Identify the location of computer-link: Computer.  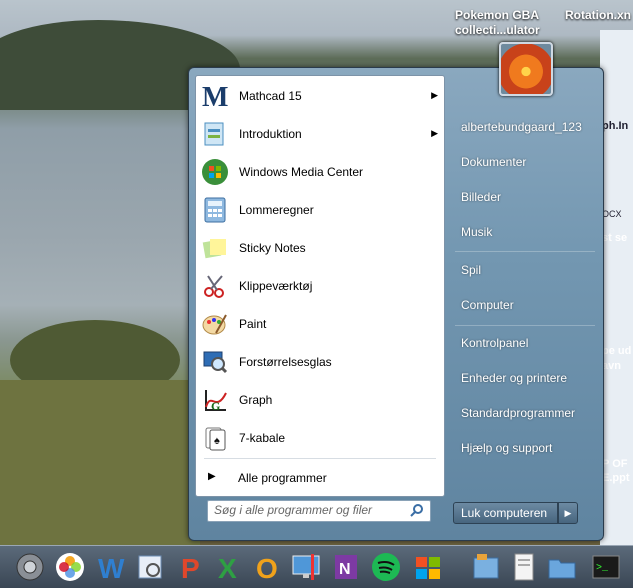
(528, 305).